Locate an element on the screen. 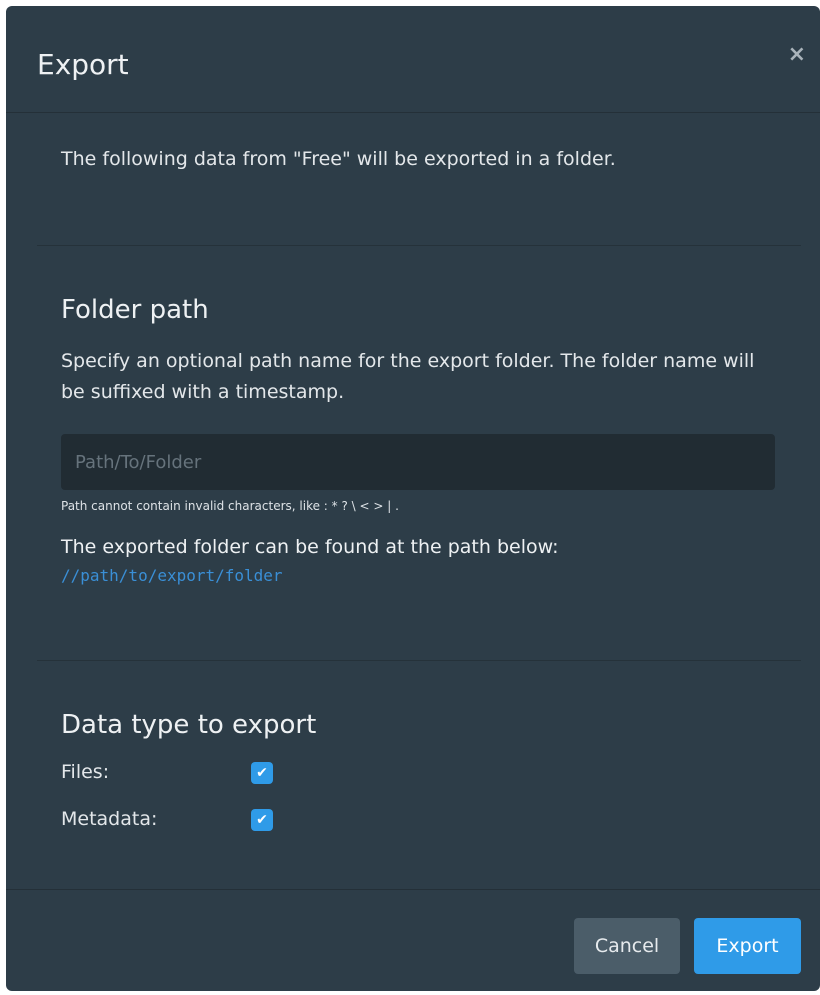 This screenshot has height=995, width=820. folder-path-heading: Folder path is located at coordinates (135, 310).